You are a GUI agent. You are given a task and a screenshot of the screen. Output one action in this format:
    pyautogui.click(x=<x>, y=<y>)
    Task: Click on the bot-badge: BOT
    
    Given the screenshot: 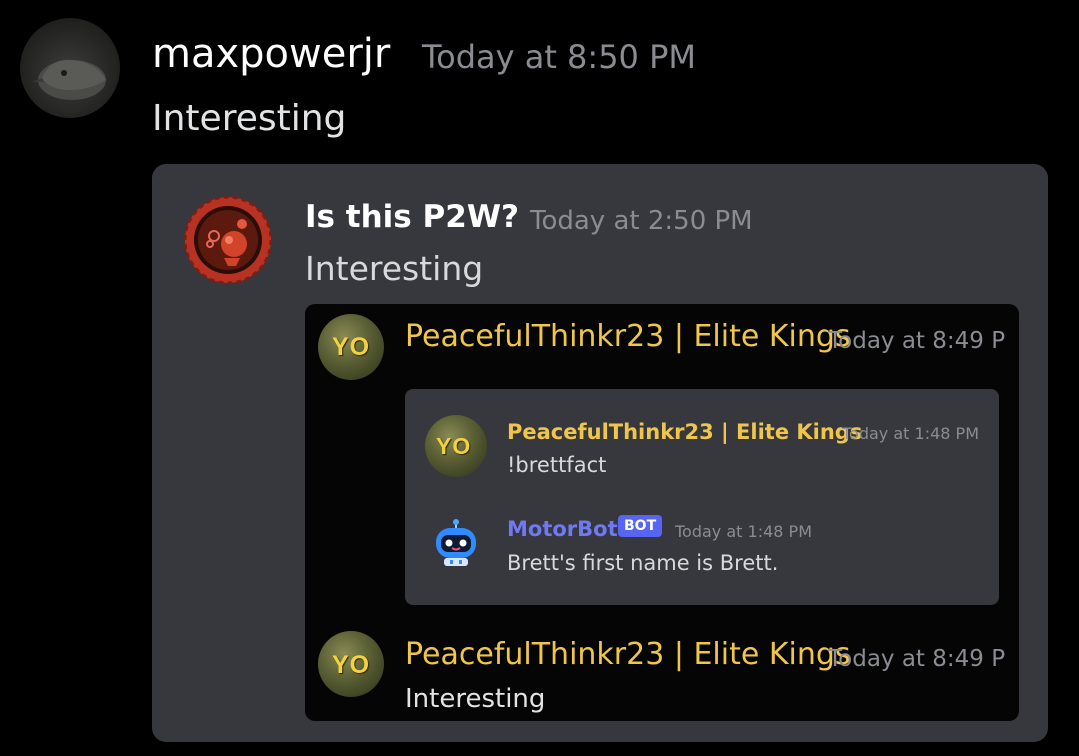 What is the action you would take?
    pyautogui.click(x=640, y=526)
    